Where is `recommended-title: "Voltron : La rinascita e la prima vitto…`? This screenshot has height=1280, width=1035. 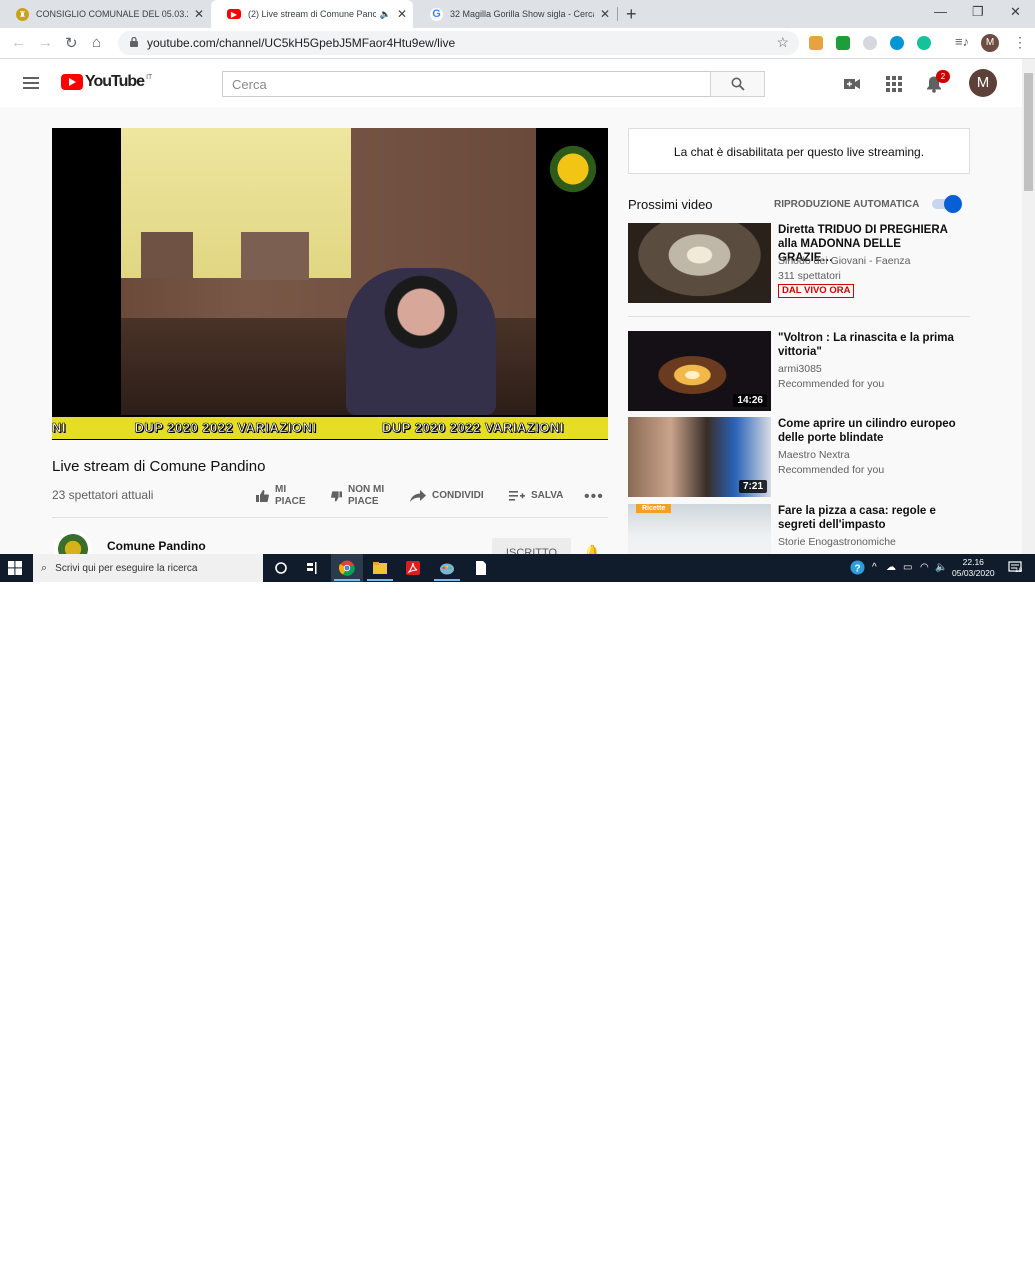
recommended-title: "Voltron : La rinascita e la prima vitto… is located at coordinates (868, 345).